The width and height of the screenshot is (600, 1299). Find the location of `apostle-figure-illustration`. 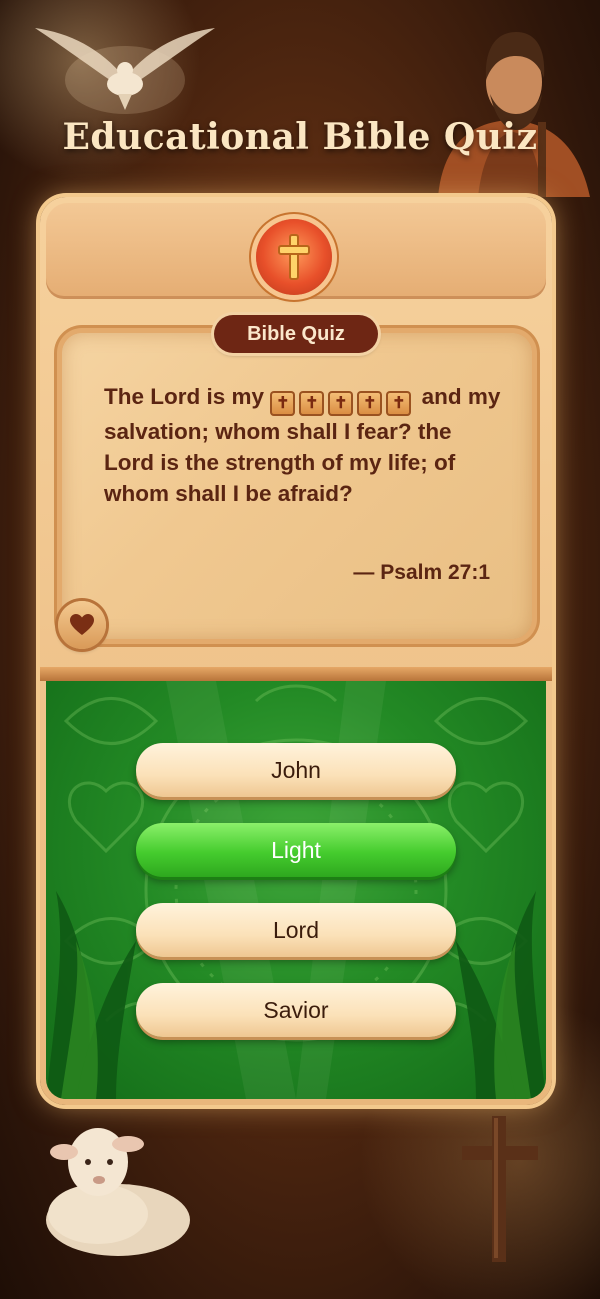

apostle-figure-illustration is located at coordinates (514, 114).